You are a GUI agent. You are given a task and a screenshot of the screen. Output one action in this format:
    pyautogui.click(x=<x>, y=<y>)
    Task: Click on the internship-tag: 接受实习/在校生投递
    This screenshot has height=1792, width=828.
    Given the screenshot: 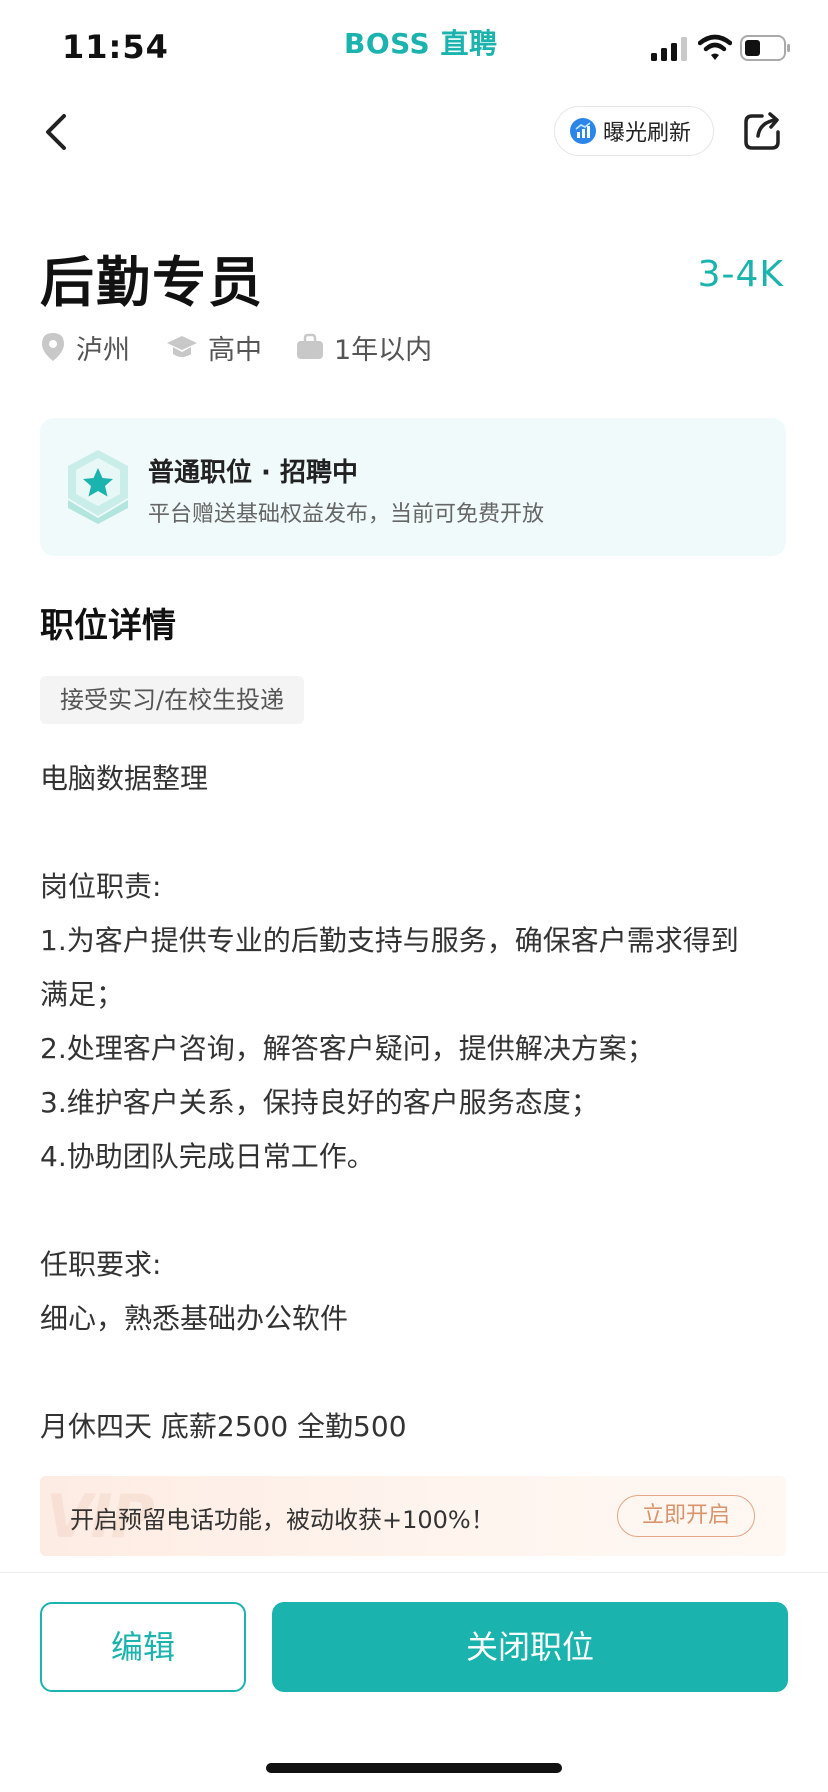 What is the action you would take?
    pyautogui.click(x=172, y=700)
    